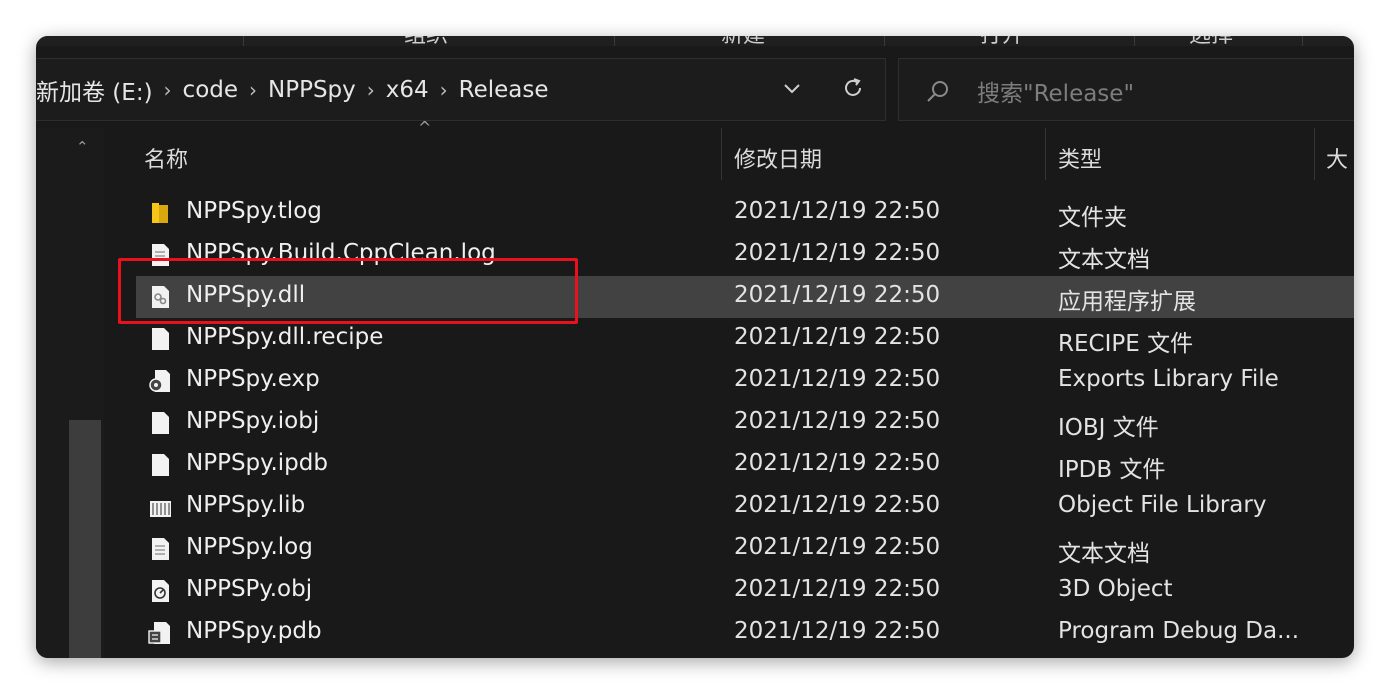 Image resolution: width=1390 pixels, height=694 pixels. What do you see at coordinates (426, 40) in the screenshot?
I see `ribbon-organize: 组织` at bounding box center [426, 40].